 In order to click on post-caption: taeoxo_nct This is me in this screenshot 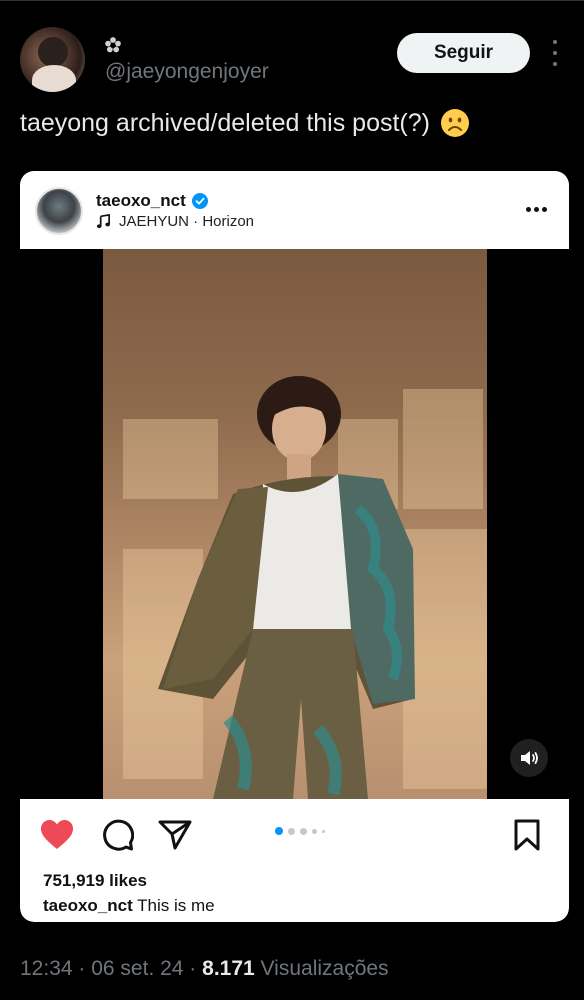, I will do `click(129, 906)`.